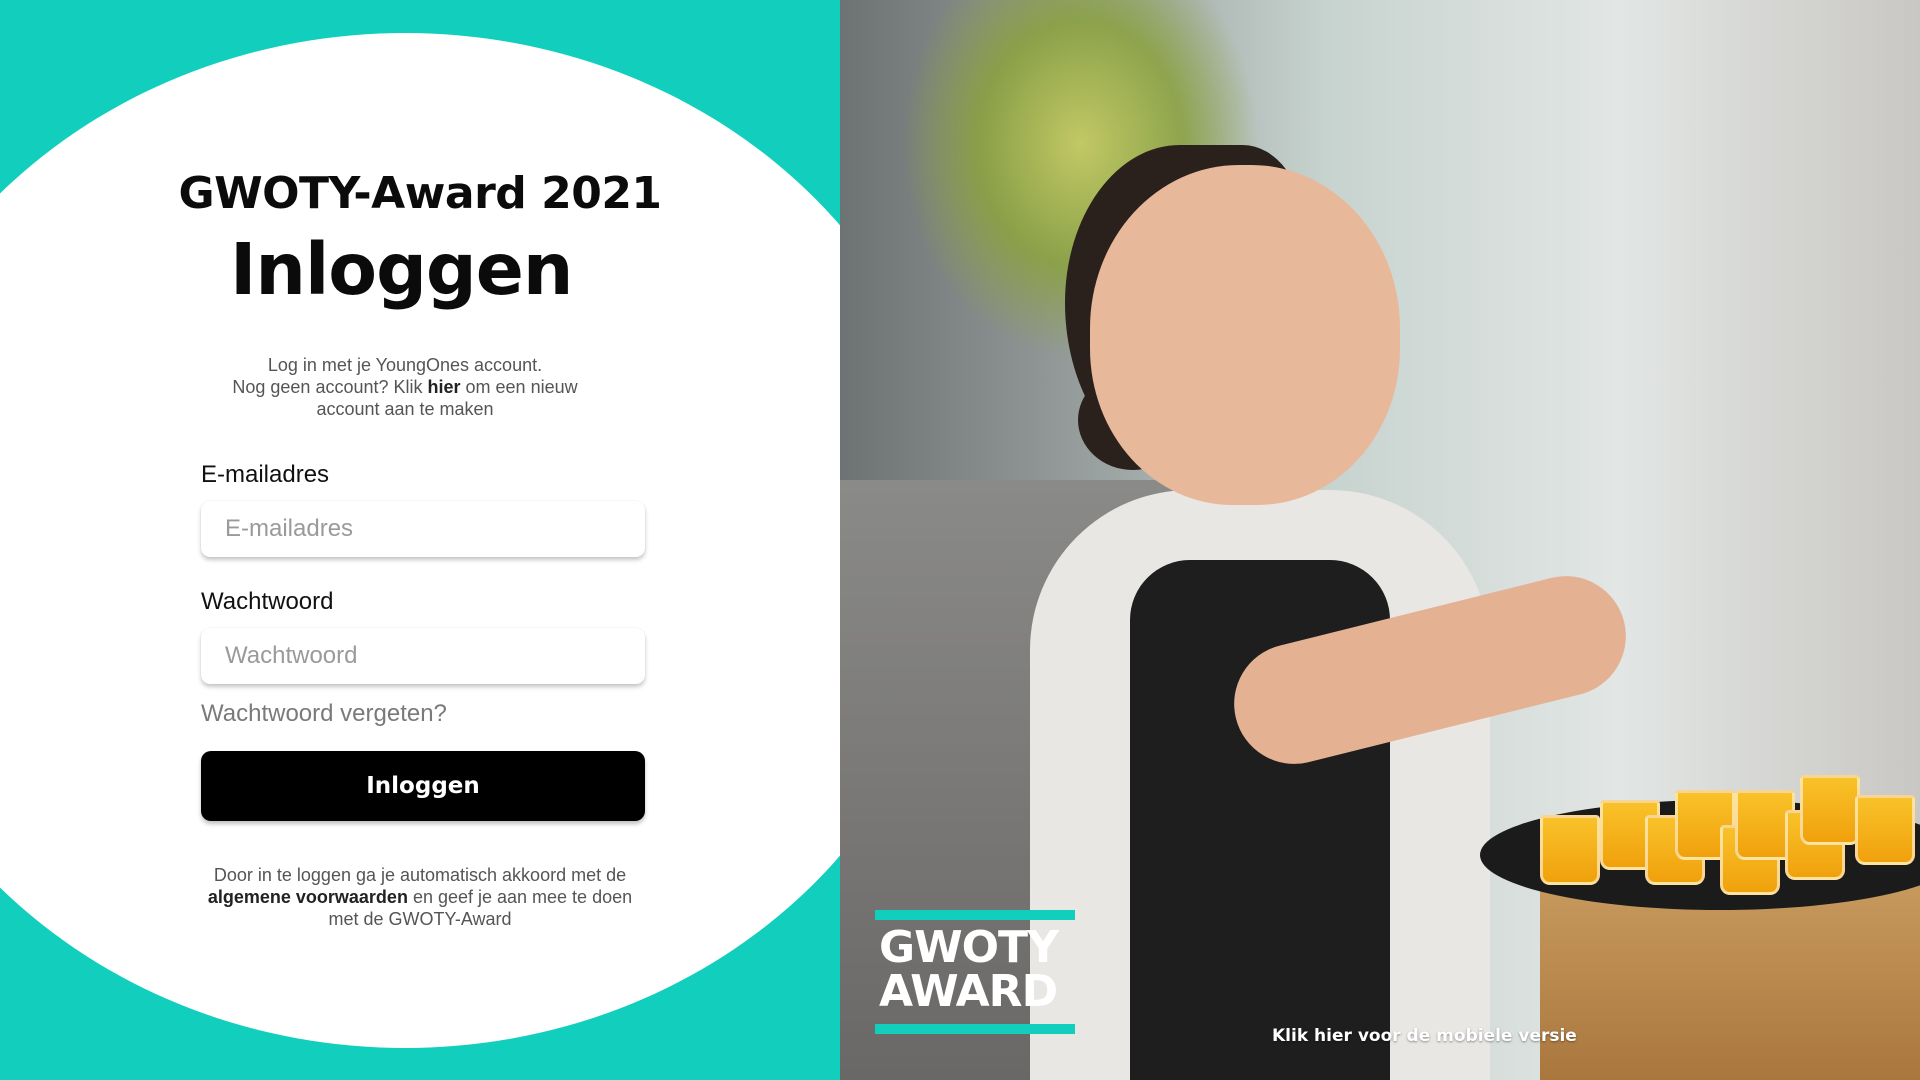  Describe the element at coordinates (324, 714) in the screenshot. I see `forgot-password-link: Wachtwoord vergeten?` at that location.